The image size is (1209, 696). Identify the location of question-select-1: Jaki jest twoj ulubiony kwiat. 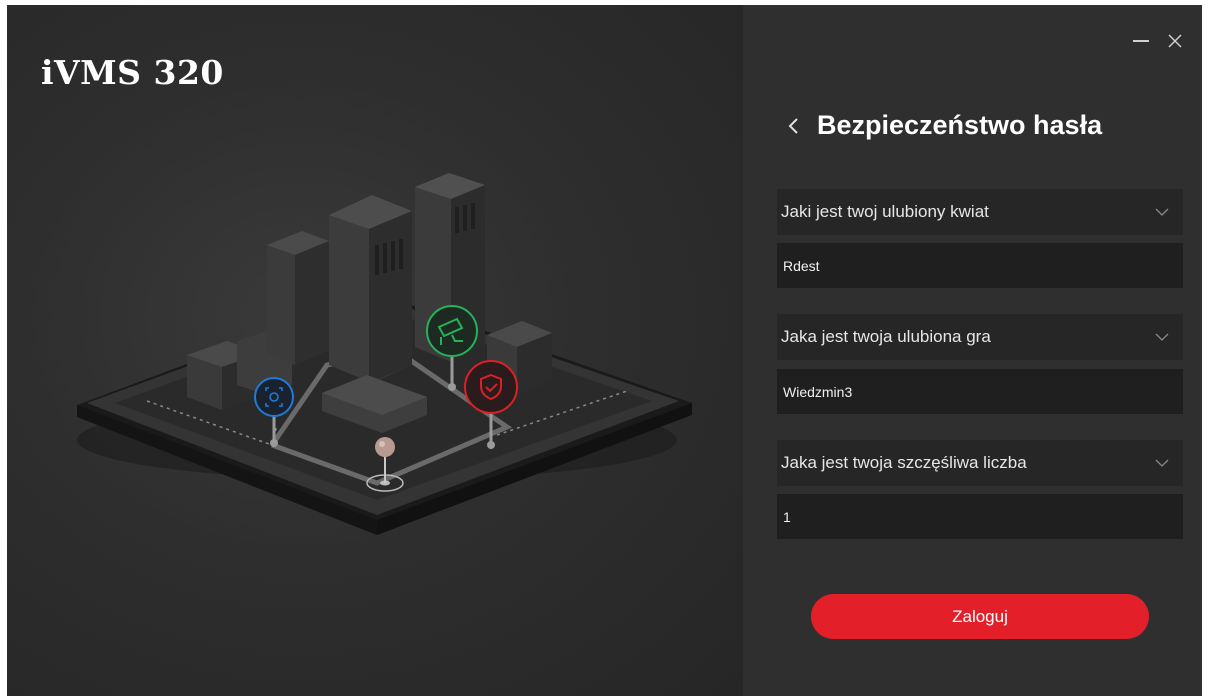
(980, 212).